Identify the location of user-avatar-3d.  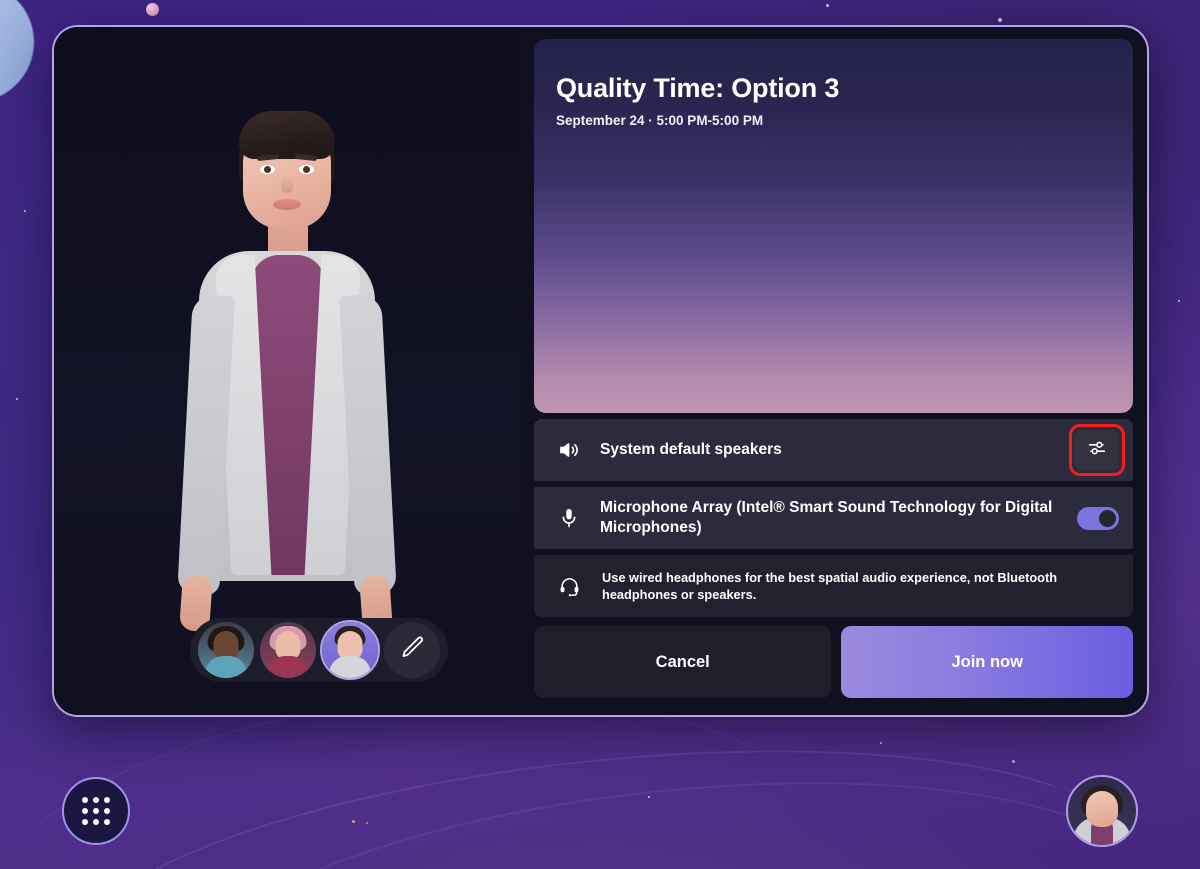
(287, 368).